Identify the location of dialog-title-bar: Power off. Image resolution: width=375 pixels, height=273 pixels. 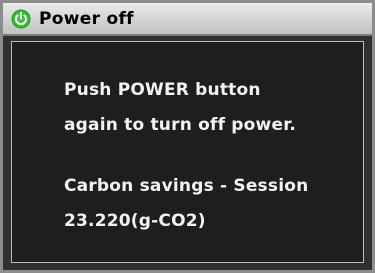
(187, 19).